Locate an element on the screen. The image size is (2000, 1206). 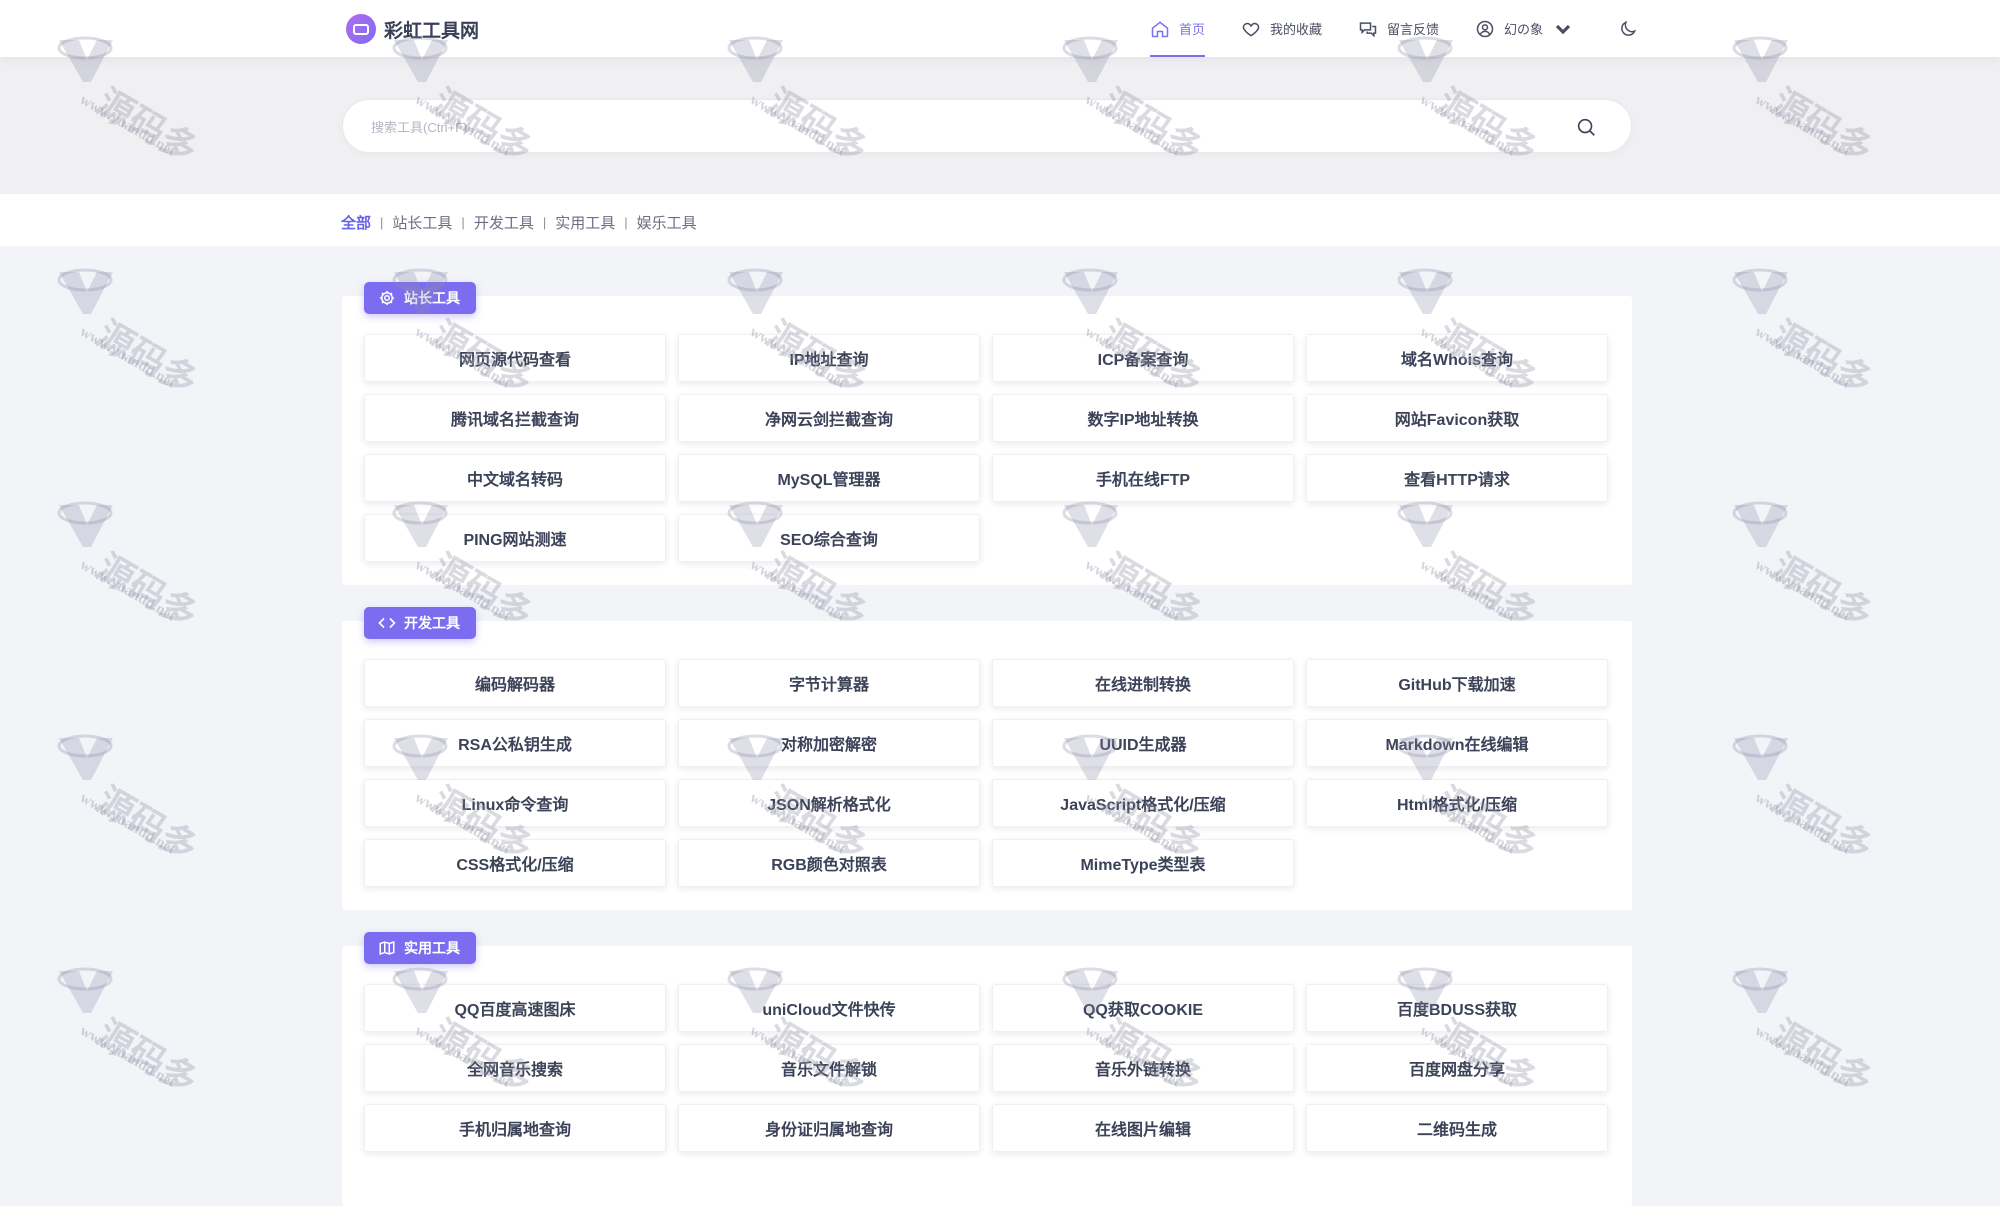
category-filter: 全部 | 站长工具 | 开发工具 | 实用工具 | 娱乐工具 is located at coordinates (519, 222).